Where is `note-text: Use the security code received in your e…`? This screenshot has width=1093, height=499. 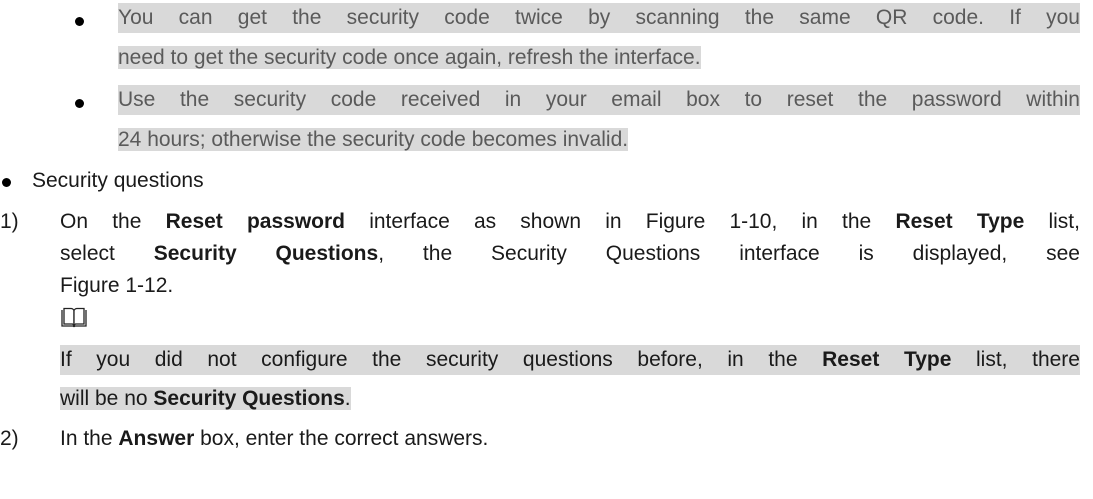
note-text: Use the security code received in your e… is located at coordinates (599, 100).